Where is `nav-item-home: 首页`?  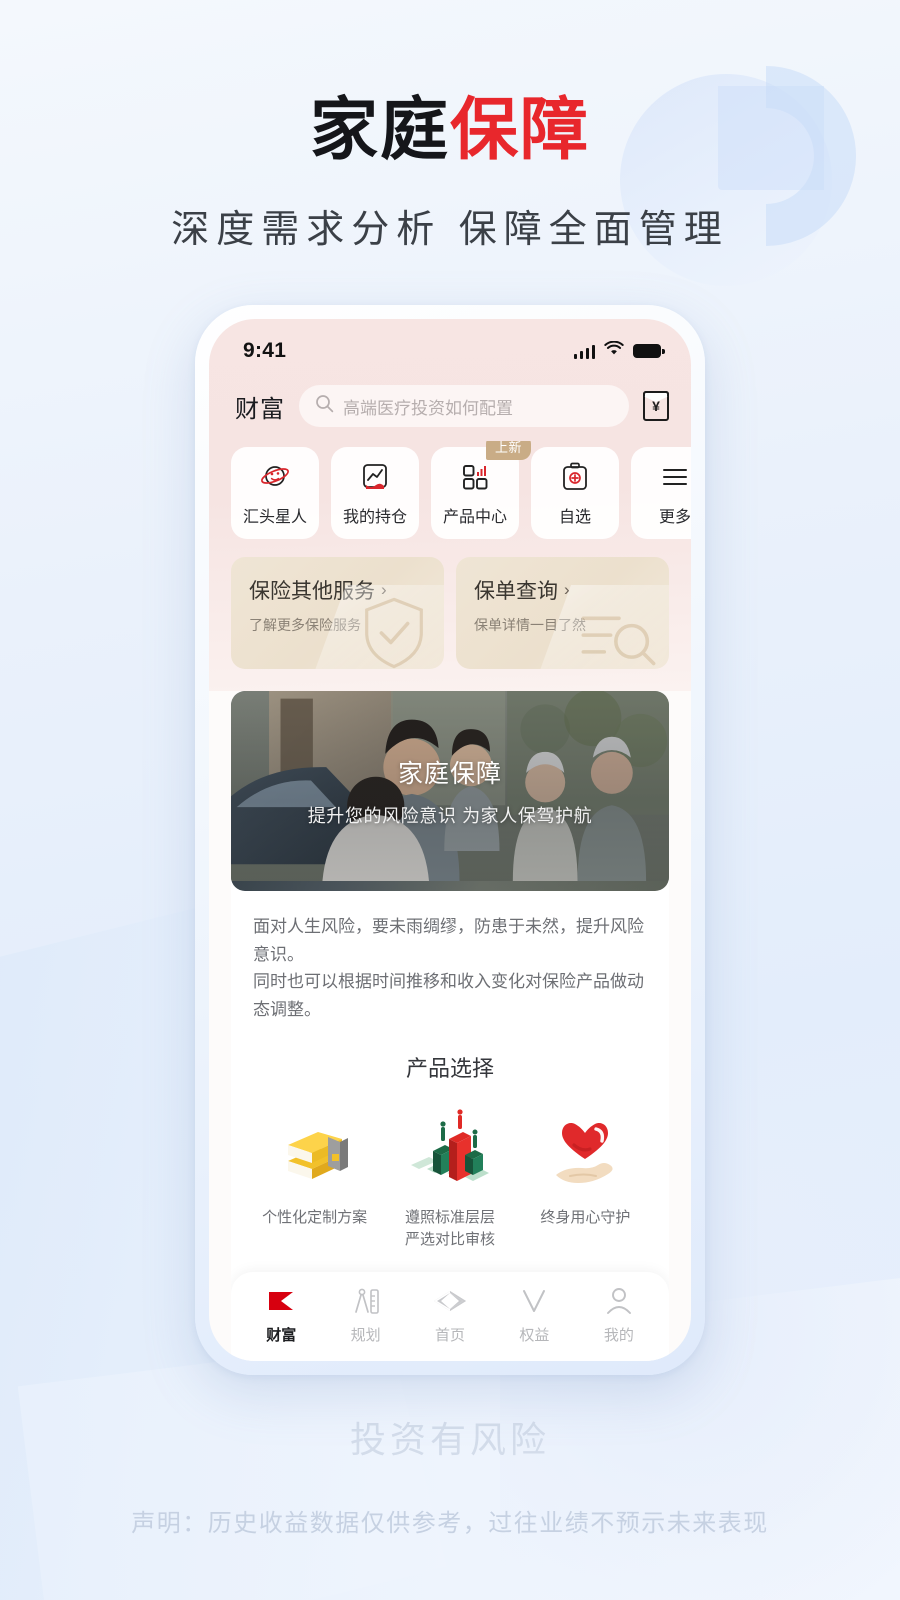 nav-item-home: 首页 is located at coordinates (450, 1315).